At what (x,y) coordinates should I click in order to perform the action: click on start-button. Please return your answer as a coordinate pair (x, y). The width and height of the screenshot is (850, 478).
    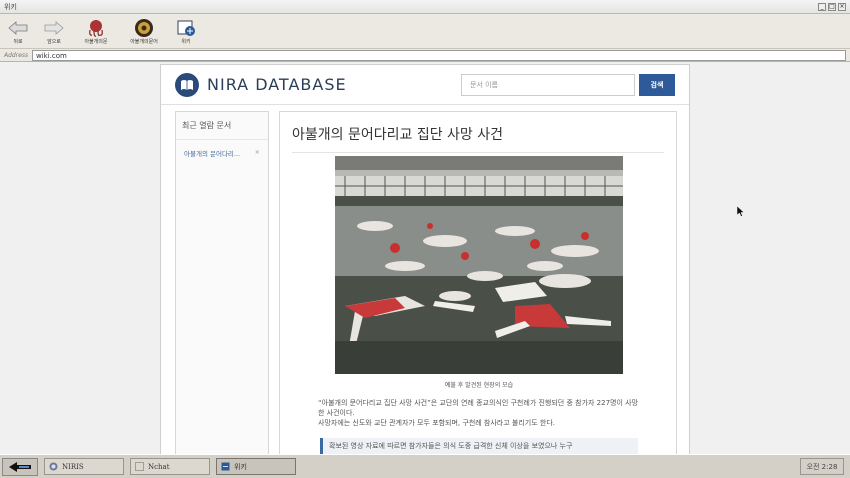
    Looking at the image, I should click on (20, 466).